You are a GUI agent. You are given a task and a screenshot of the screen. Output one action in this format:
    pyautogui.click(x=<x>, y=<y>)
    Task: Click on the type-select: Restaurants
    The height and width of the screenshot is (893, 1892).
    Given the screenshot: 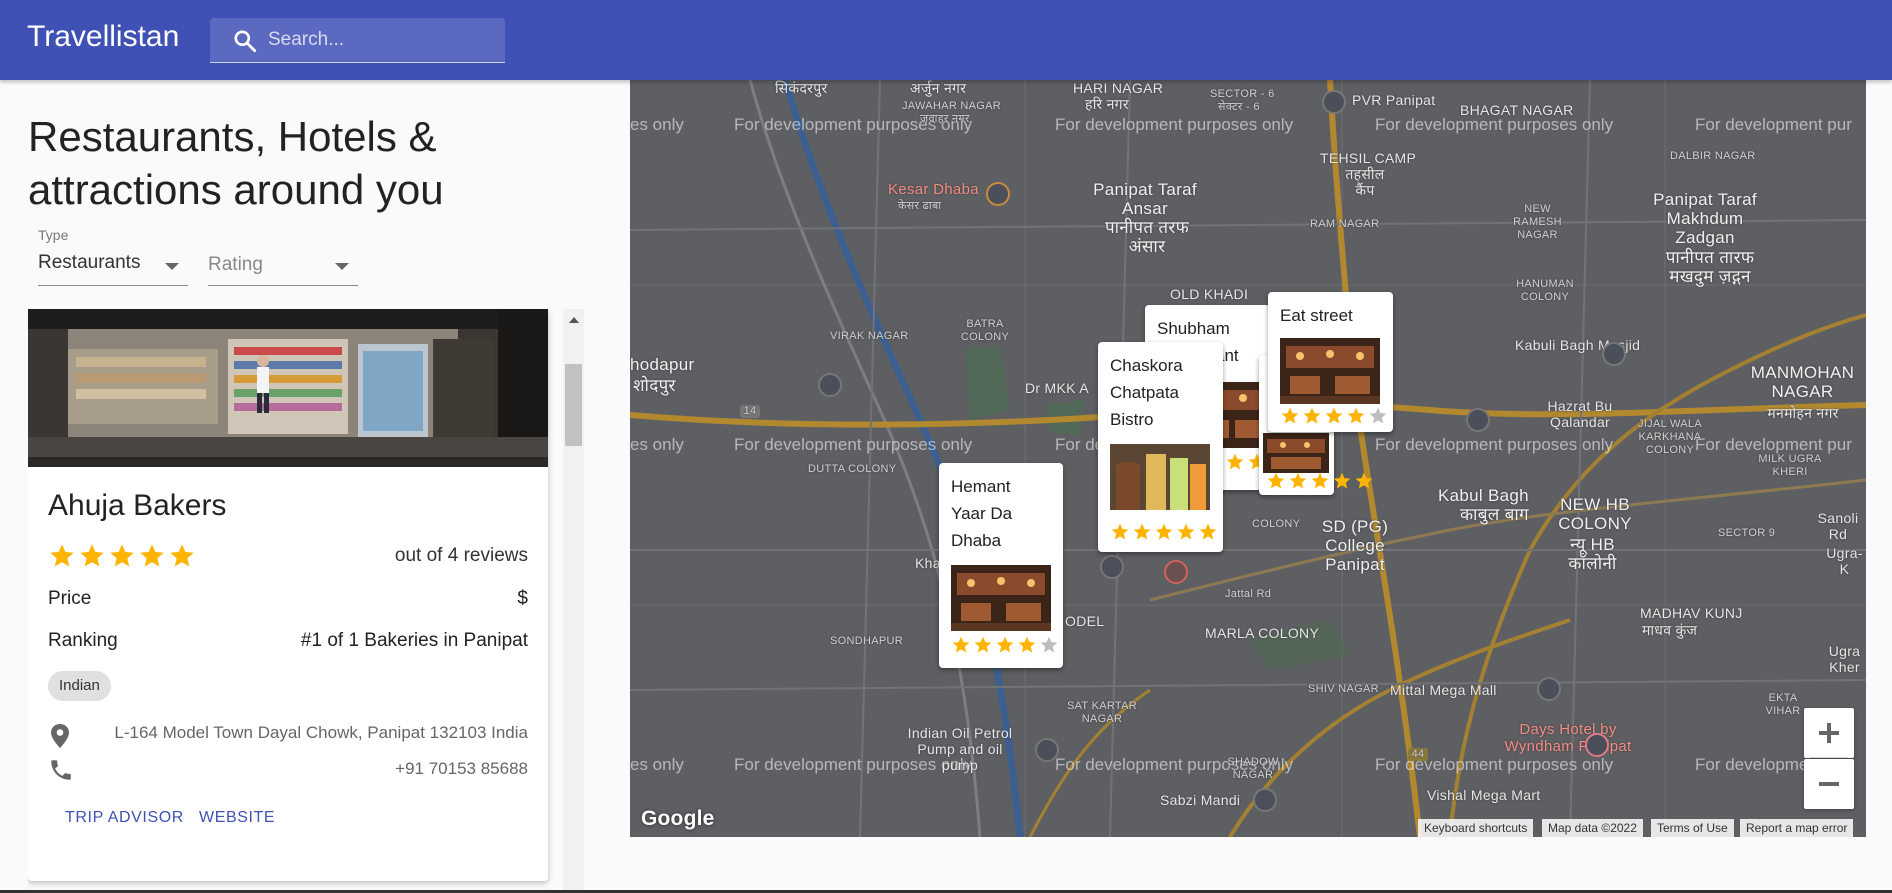 What is the action you would take?
    pyautogui.click(x=113, y=269)
    